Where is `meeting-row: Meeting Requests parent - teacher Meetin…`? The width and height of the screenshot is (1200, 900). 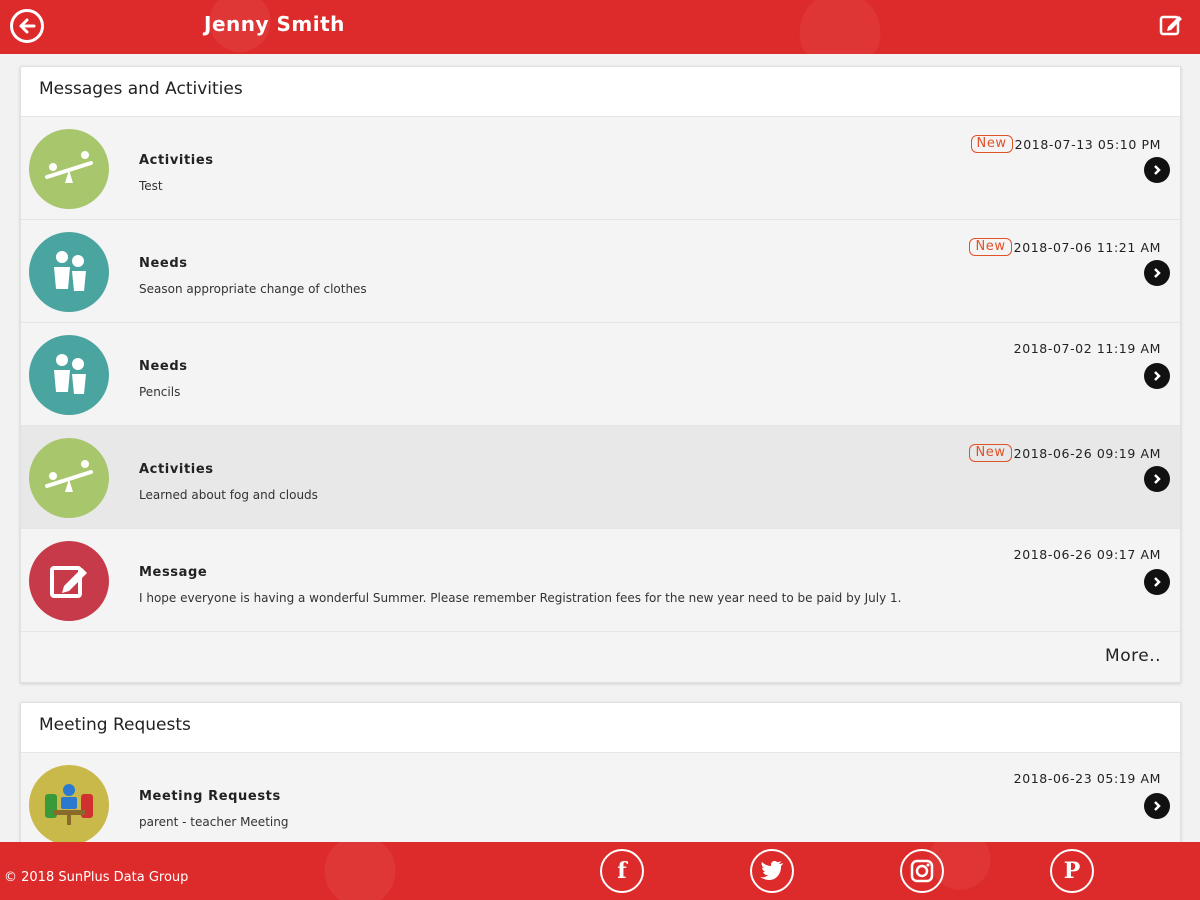
meeting-row: Meeting Requests parent - teacher Meetin… is located at coordinates (600, 804).